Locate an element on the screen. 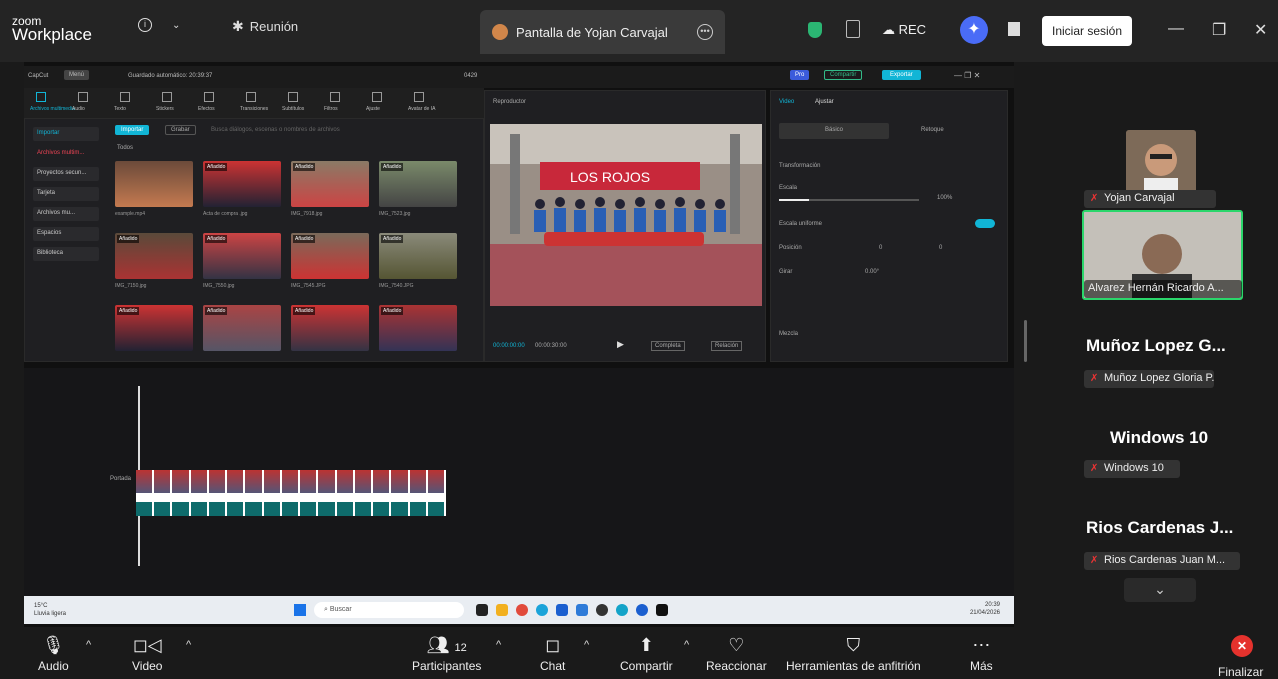 The width and height of the screenshot is (1278, 679). tab-retouch: Retoque is located at coordinates (932, 130).